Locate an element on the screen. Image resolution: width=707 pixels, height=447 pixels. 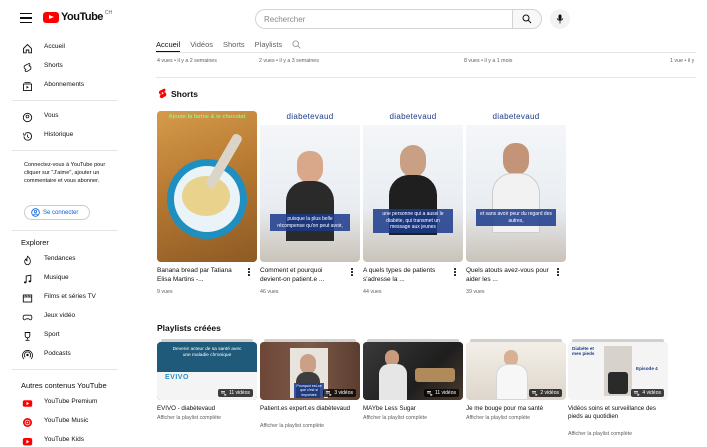
microphone-icon is located at coordinates (560, 19).